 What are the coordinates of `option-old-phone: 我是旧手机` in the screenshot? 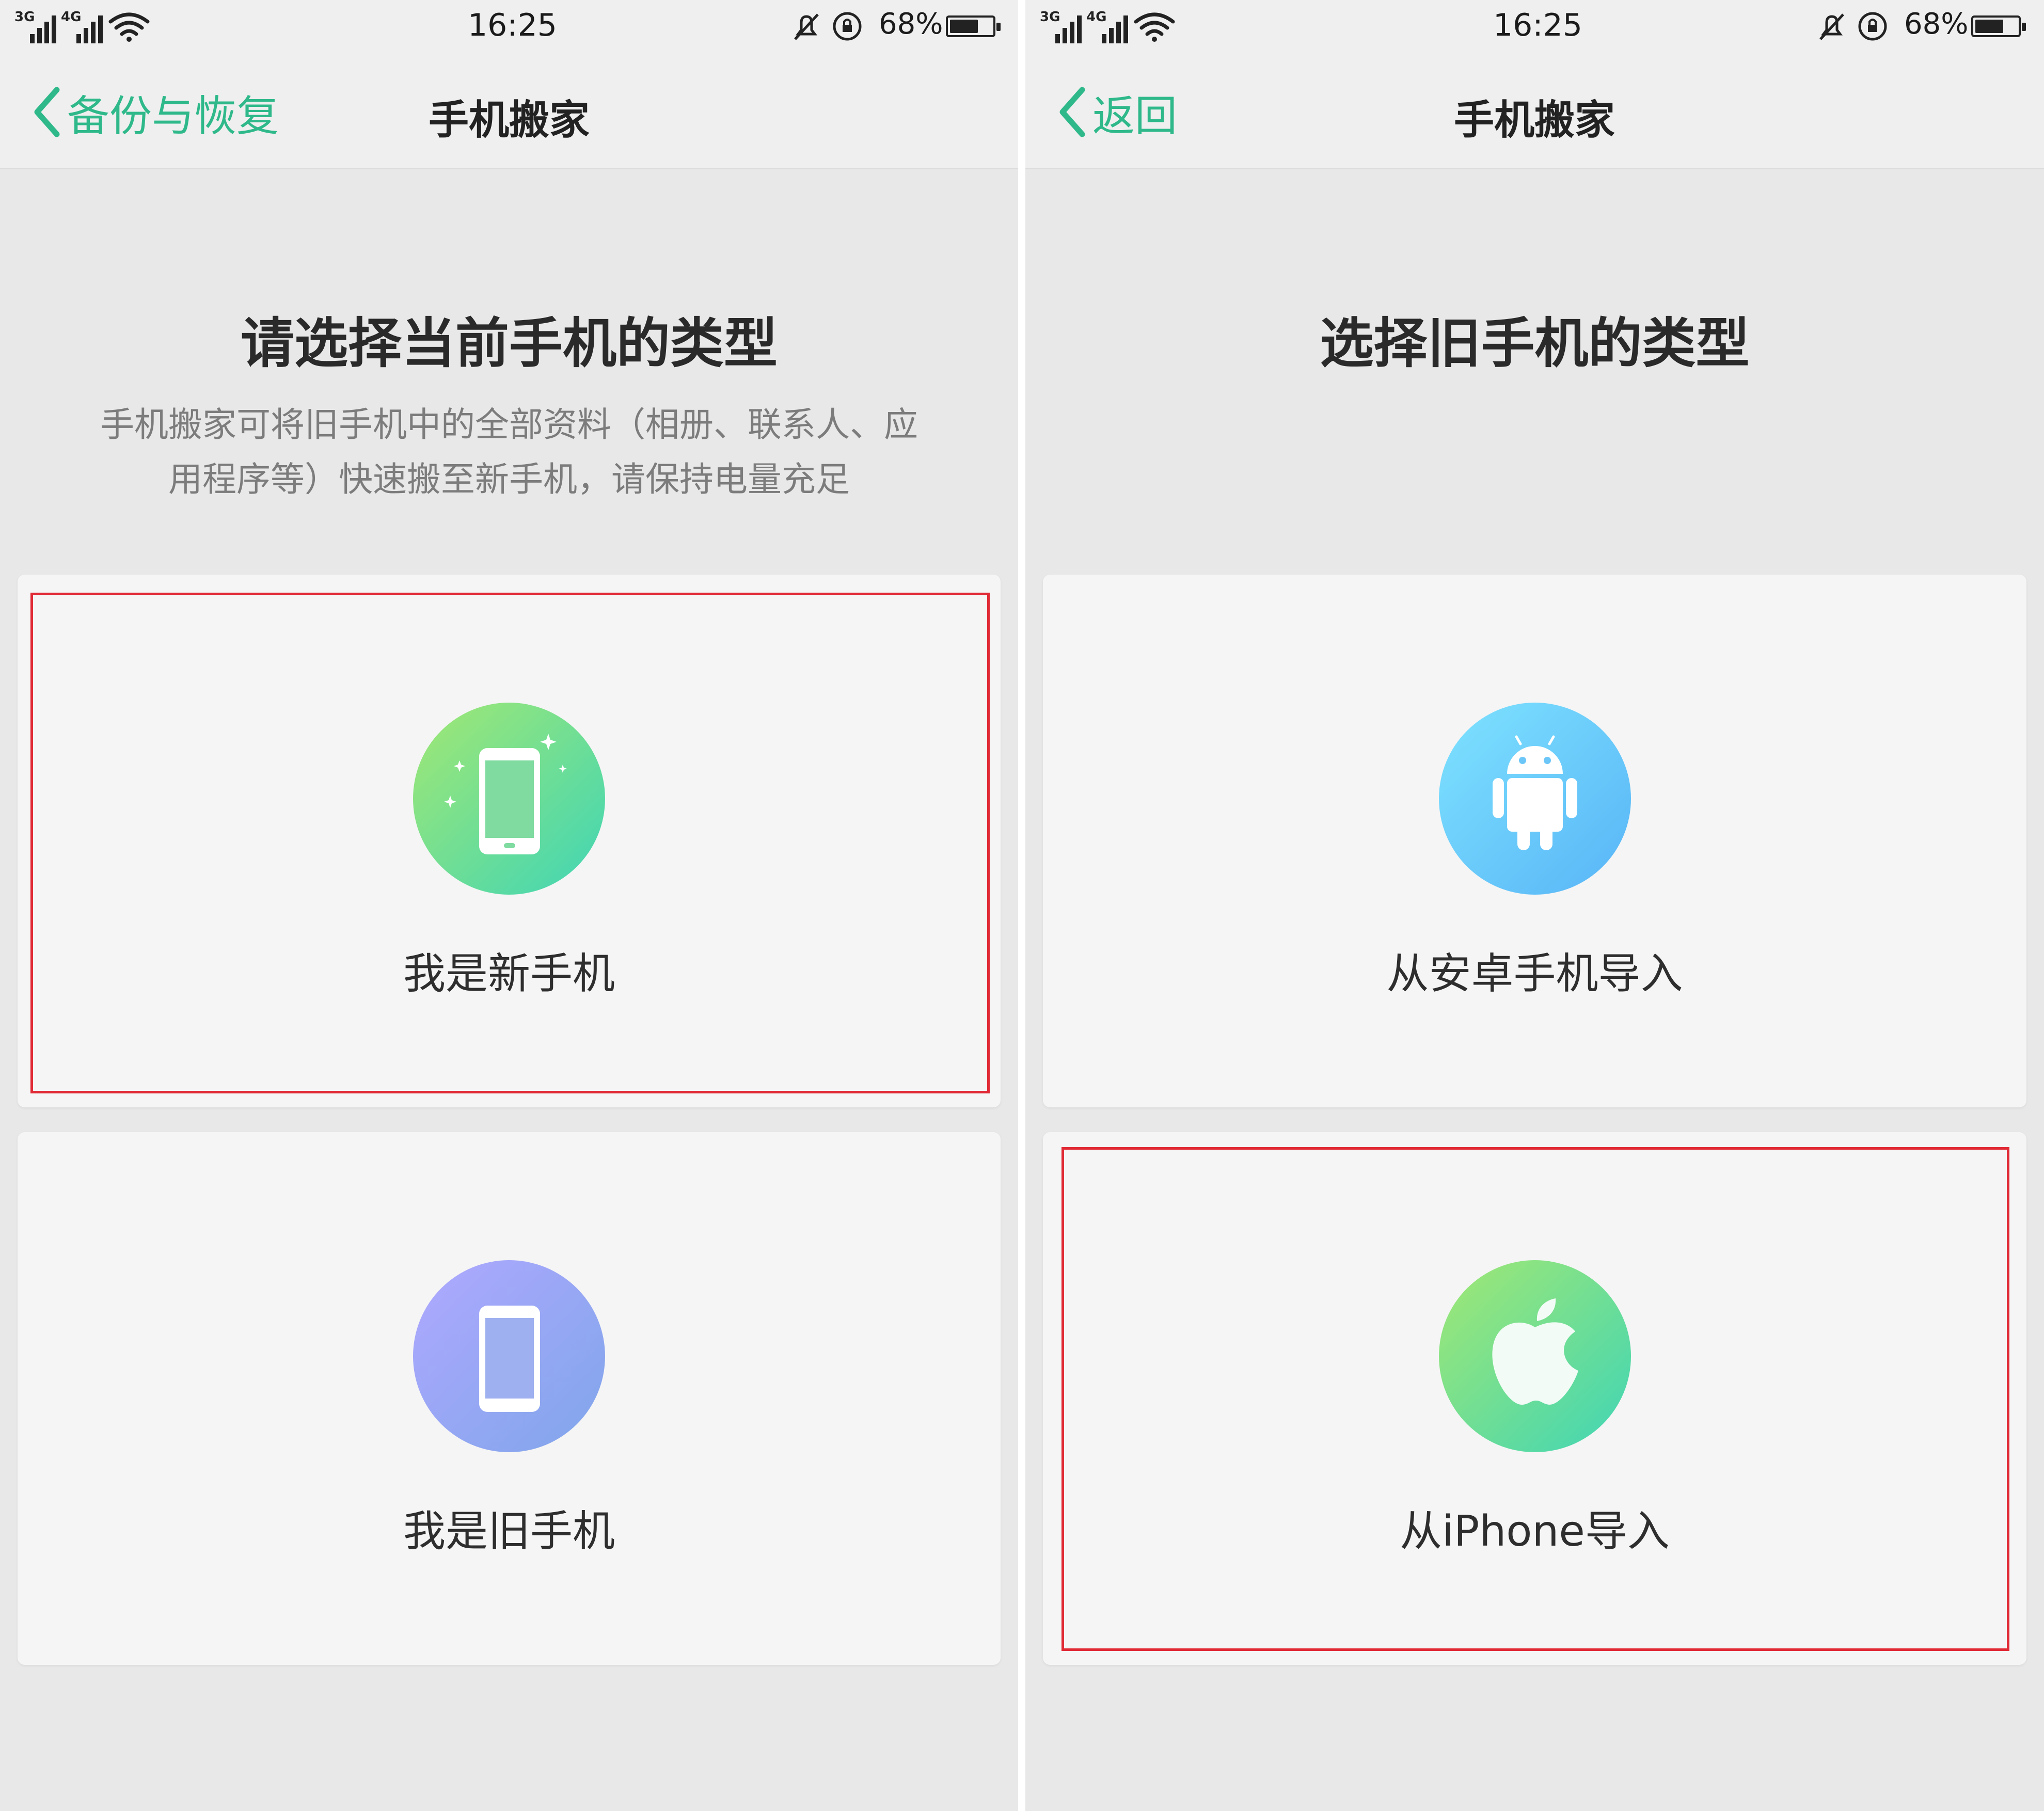 It's located at (509, 1399).